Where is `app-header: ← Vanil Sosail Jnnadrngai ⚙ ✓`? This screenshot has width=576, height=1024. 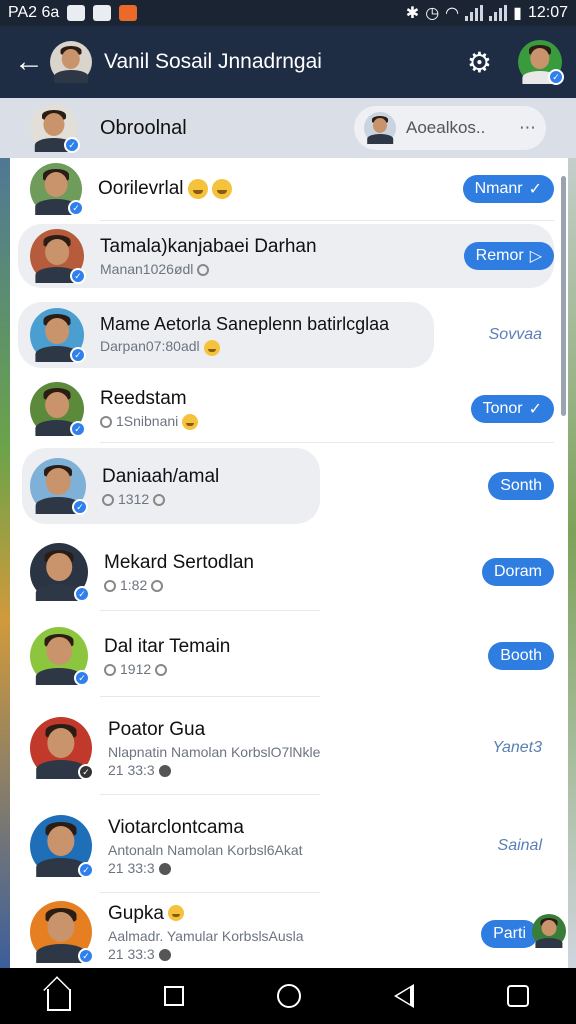 app-header: ← Vanil Sosail Jnnadrngai ⚙ ✓ is located at coordinates (288, 62).